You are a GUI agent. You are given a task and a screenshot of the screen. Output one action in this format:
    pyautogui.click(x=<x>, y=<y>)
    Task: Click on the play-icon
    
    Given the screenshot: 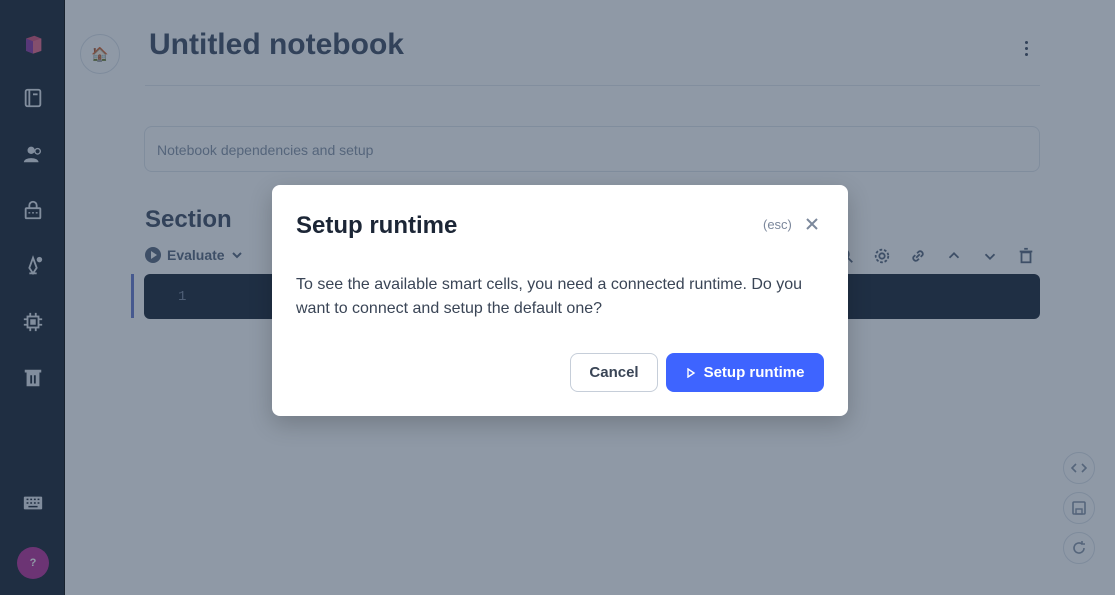 What is the action you would take?
    pyautogui.click(x=690, y=372)
    